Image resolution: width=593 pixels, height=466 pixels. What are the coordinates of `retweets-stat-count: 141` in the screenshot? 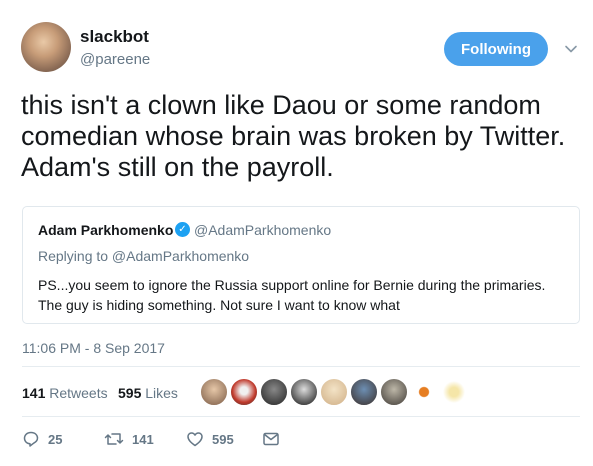 It's located at (34, 393).